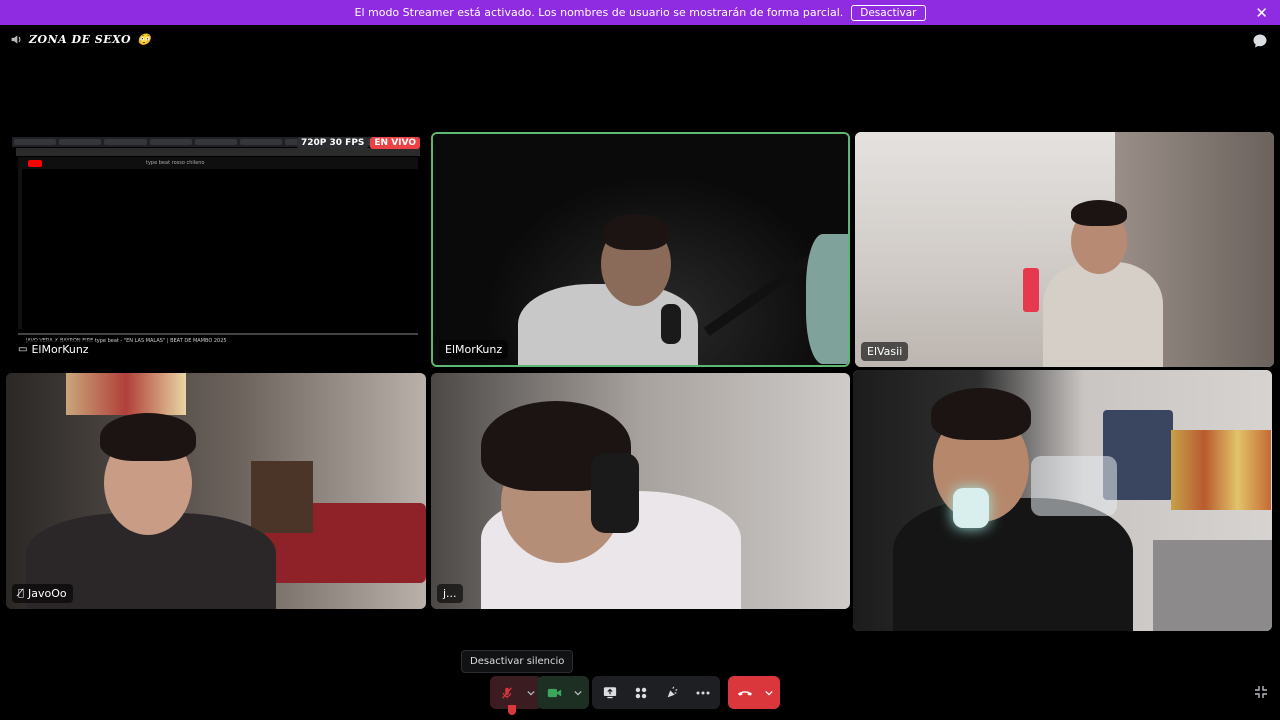 The width and height of the screenshot is (1280, 720). I want to click on unmute-button, so click(507, 693).